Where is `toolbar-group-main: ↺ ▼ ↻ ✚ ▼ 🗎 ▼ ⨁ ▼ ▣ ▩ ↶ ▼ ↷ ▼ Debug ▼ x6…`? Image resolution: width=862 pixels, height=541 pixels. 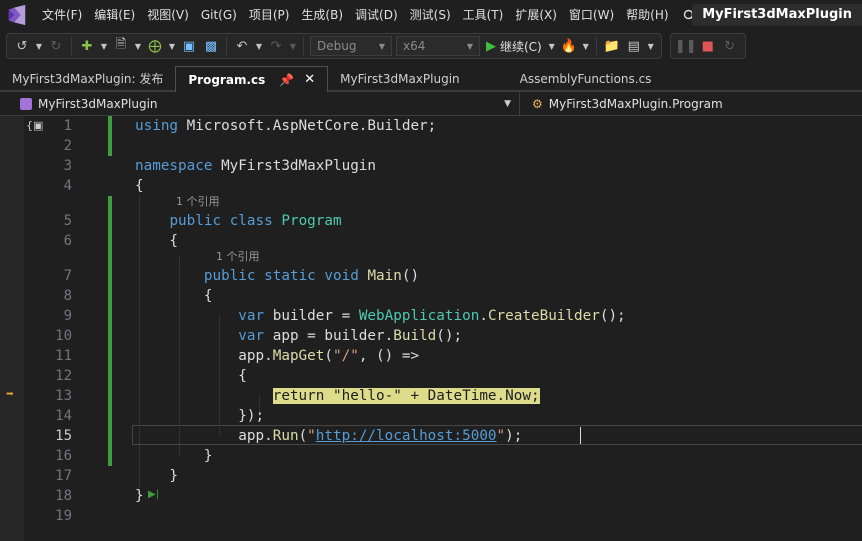
toolbar-group-main: ↺ ▼ ↻ ✚ ▼ 🗎 ▼ ⨁ ▼ ▣ ▩ ↶ ▼ ↷ ▼ Debug ▼ x6… is located at coordinates (334, 46).